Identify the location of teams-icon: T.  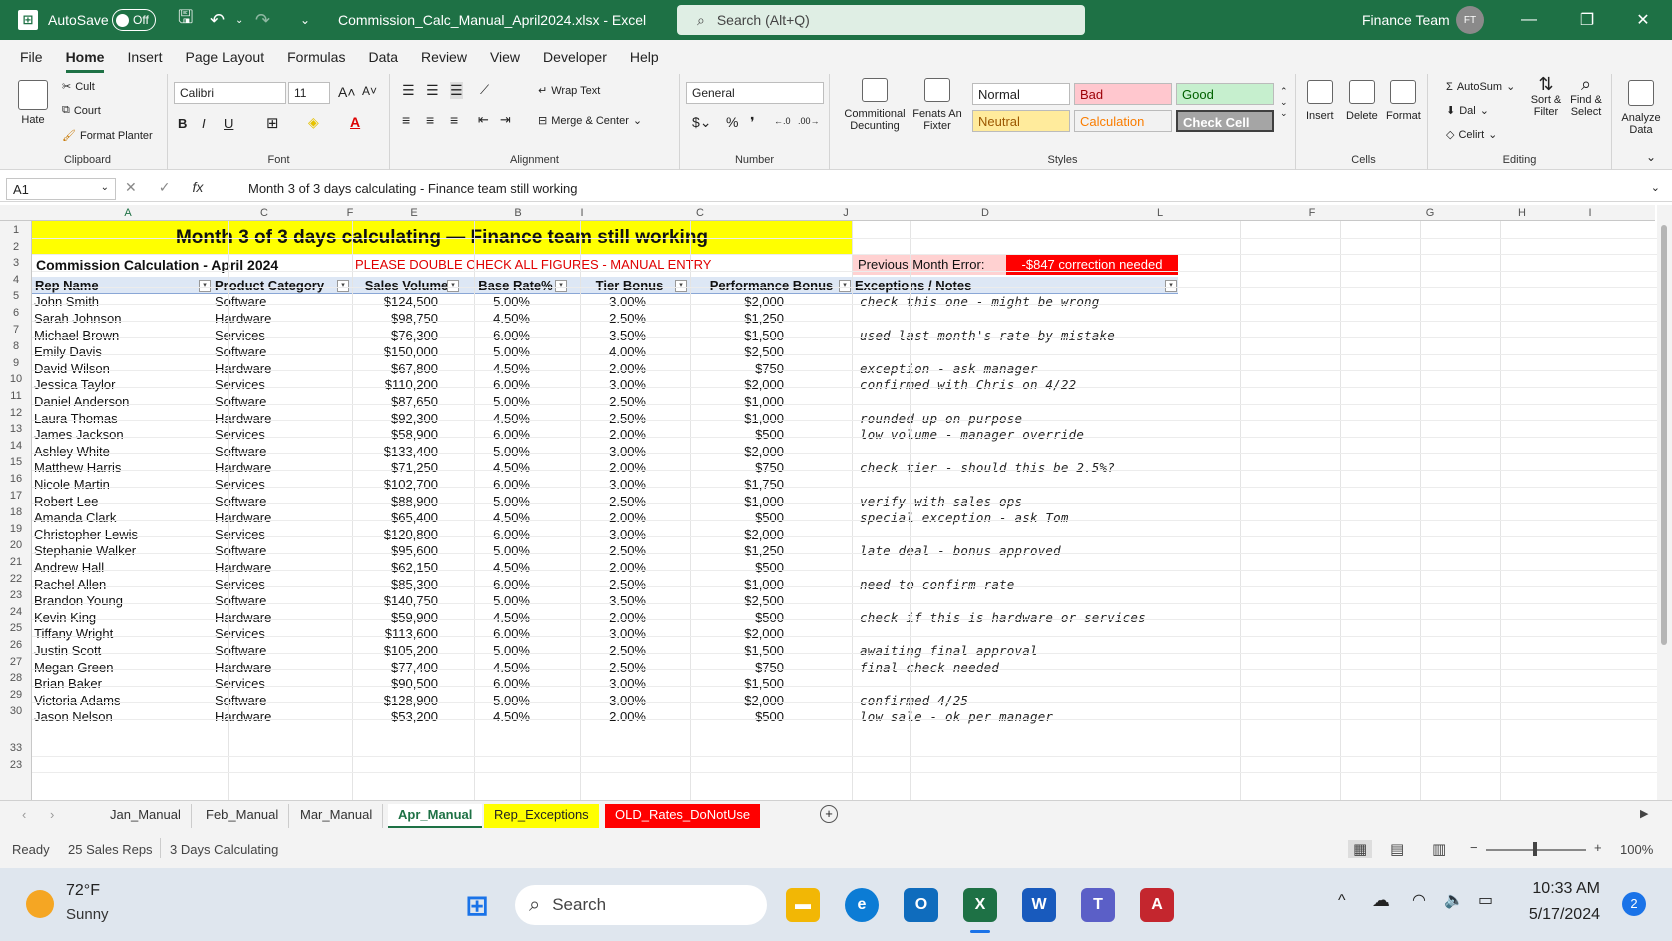
(1098, 905).